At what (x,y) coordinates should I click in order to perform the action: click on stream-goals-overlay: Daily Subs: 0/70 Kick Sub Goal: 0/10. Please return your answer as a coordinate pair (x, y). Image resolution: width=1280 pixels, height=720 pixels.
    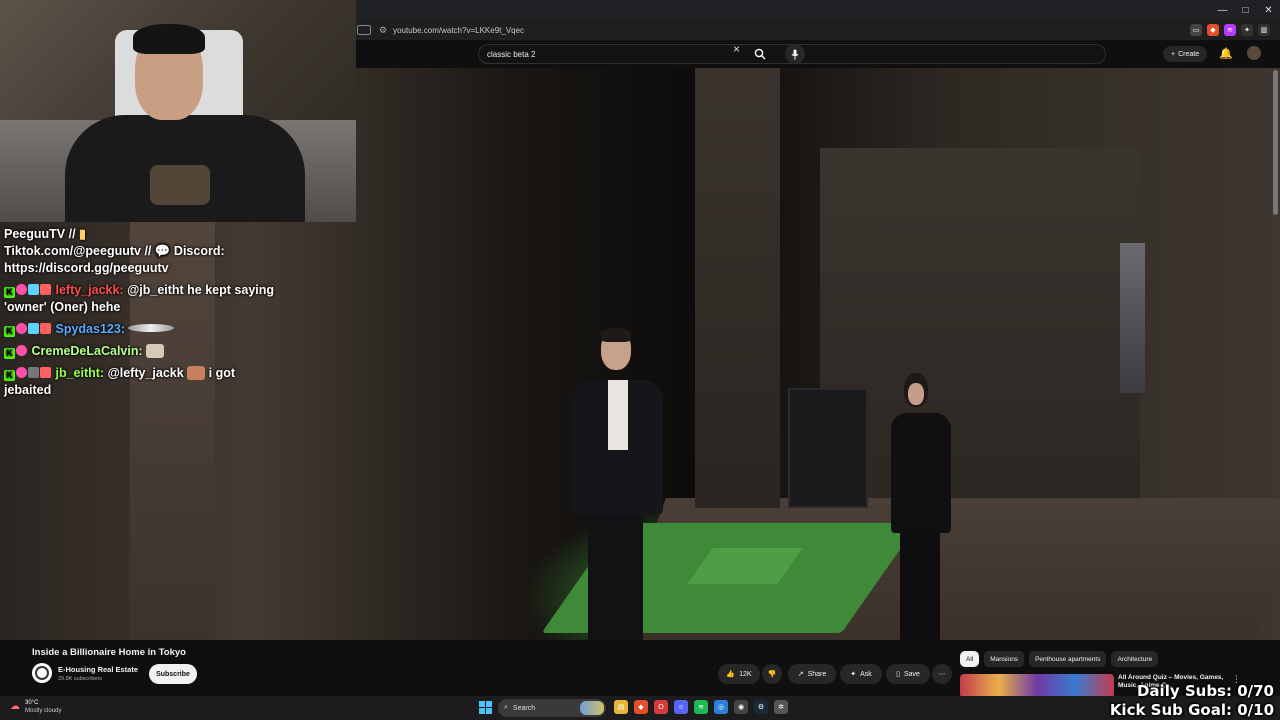
    Looking at the image, I should click on (1192, 701).